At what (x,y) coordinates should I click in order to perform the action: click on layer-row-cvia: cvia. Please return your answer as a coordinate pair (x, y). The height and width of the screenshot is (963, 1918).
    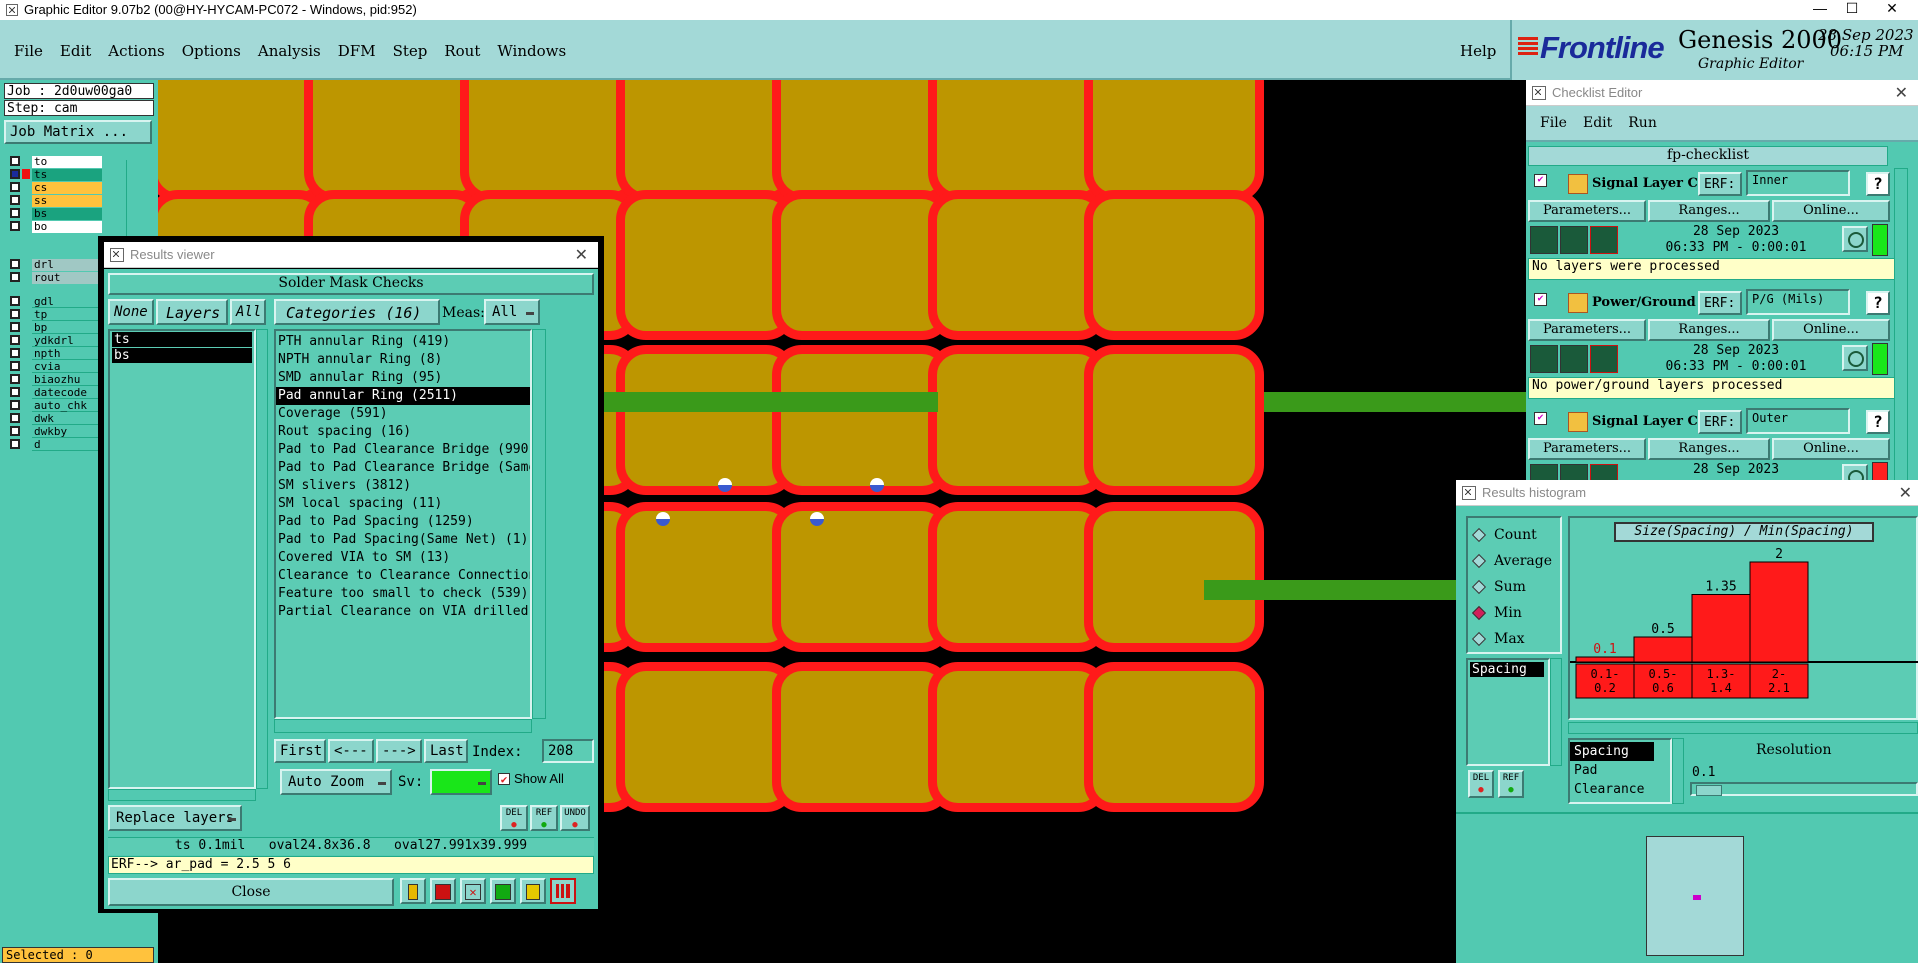
    Looking at the image, I should click on (56, 366).